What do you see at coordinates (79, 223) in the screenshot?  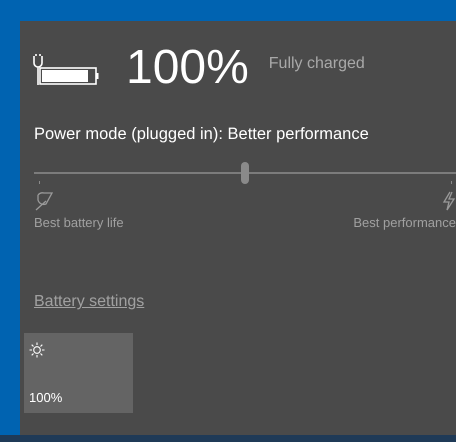 I see `slider-min-label: Best battery life` at bounding box center [79, 223].